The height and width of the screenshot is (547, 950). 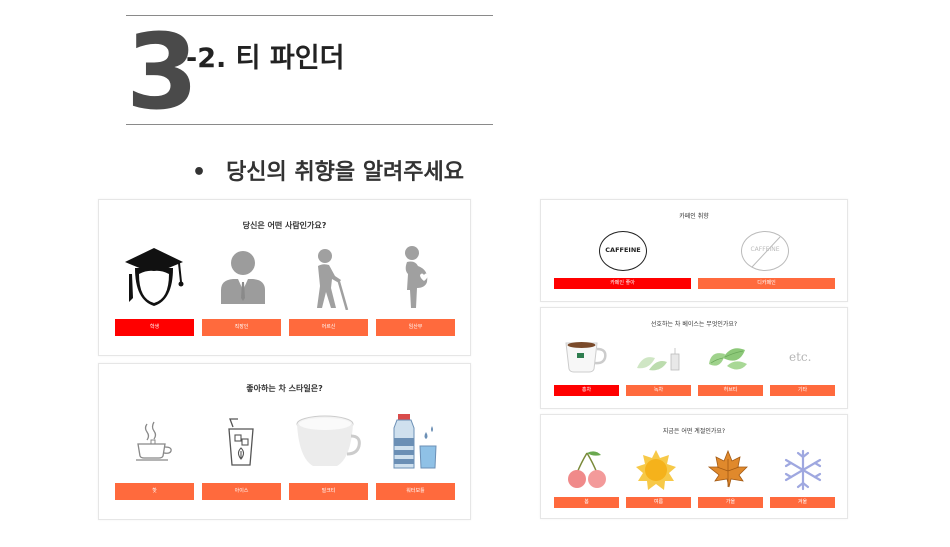 I want to click on style-card-title: 좋아하는 차 스타일은?, so click(x=284, y=388).